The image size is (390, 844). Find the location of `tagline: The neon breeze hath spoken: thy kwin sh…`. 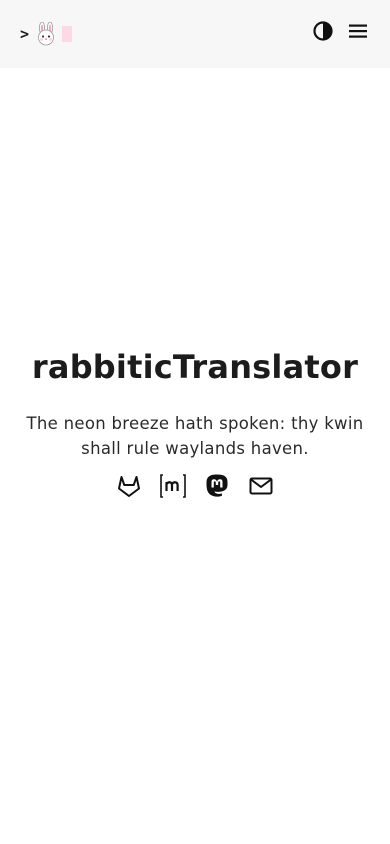

tagline: The neon breeze hath spoken: thy kwin sh… is located at coordinates (195, 436).